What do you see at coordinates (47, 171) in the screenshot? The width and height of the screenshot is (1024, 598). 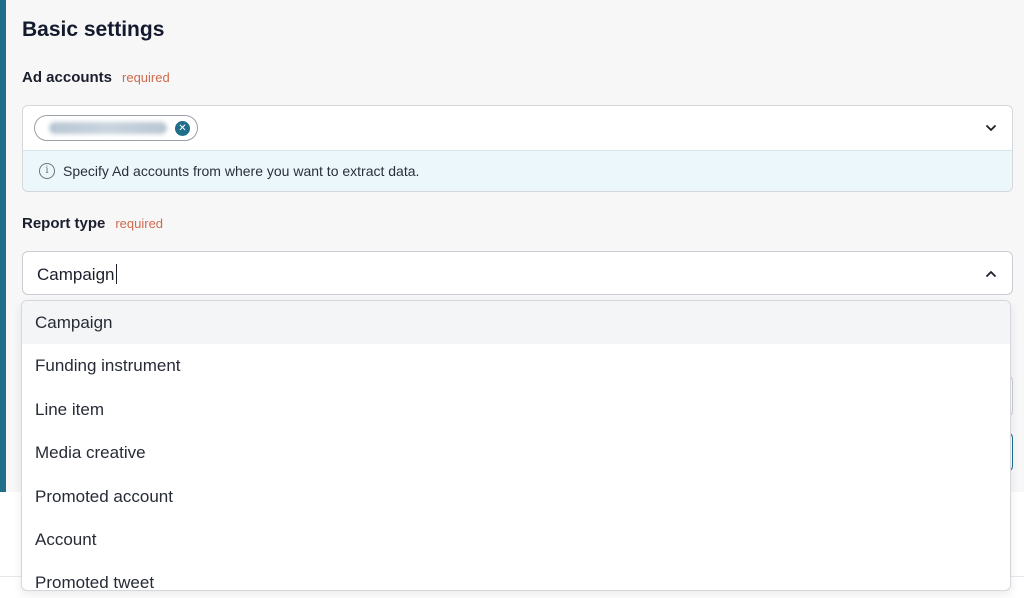 I see `info-icon: i` at bounding box center [47, 171].